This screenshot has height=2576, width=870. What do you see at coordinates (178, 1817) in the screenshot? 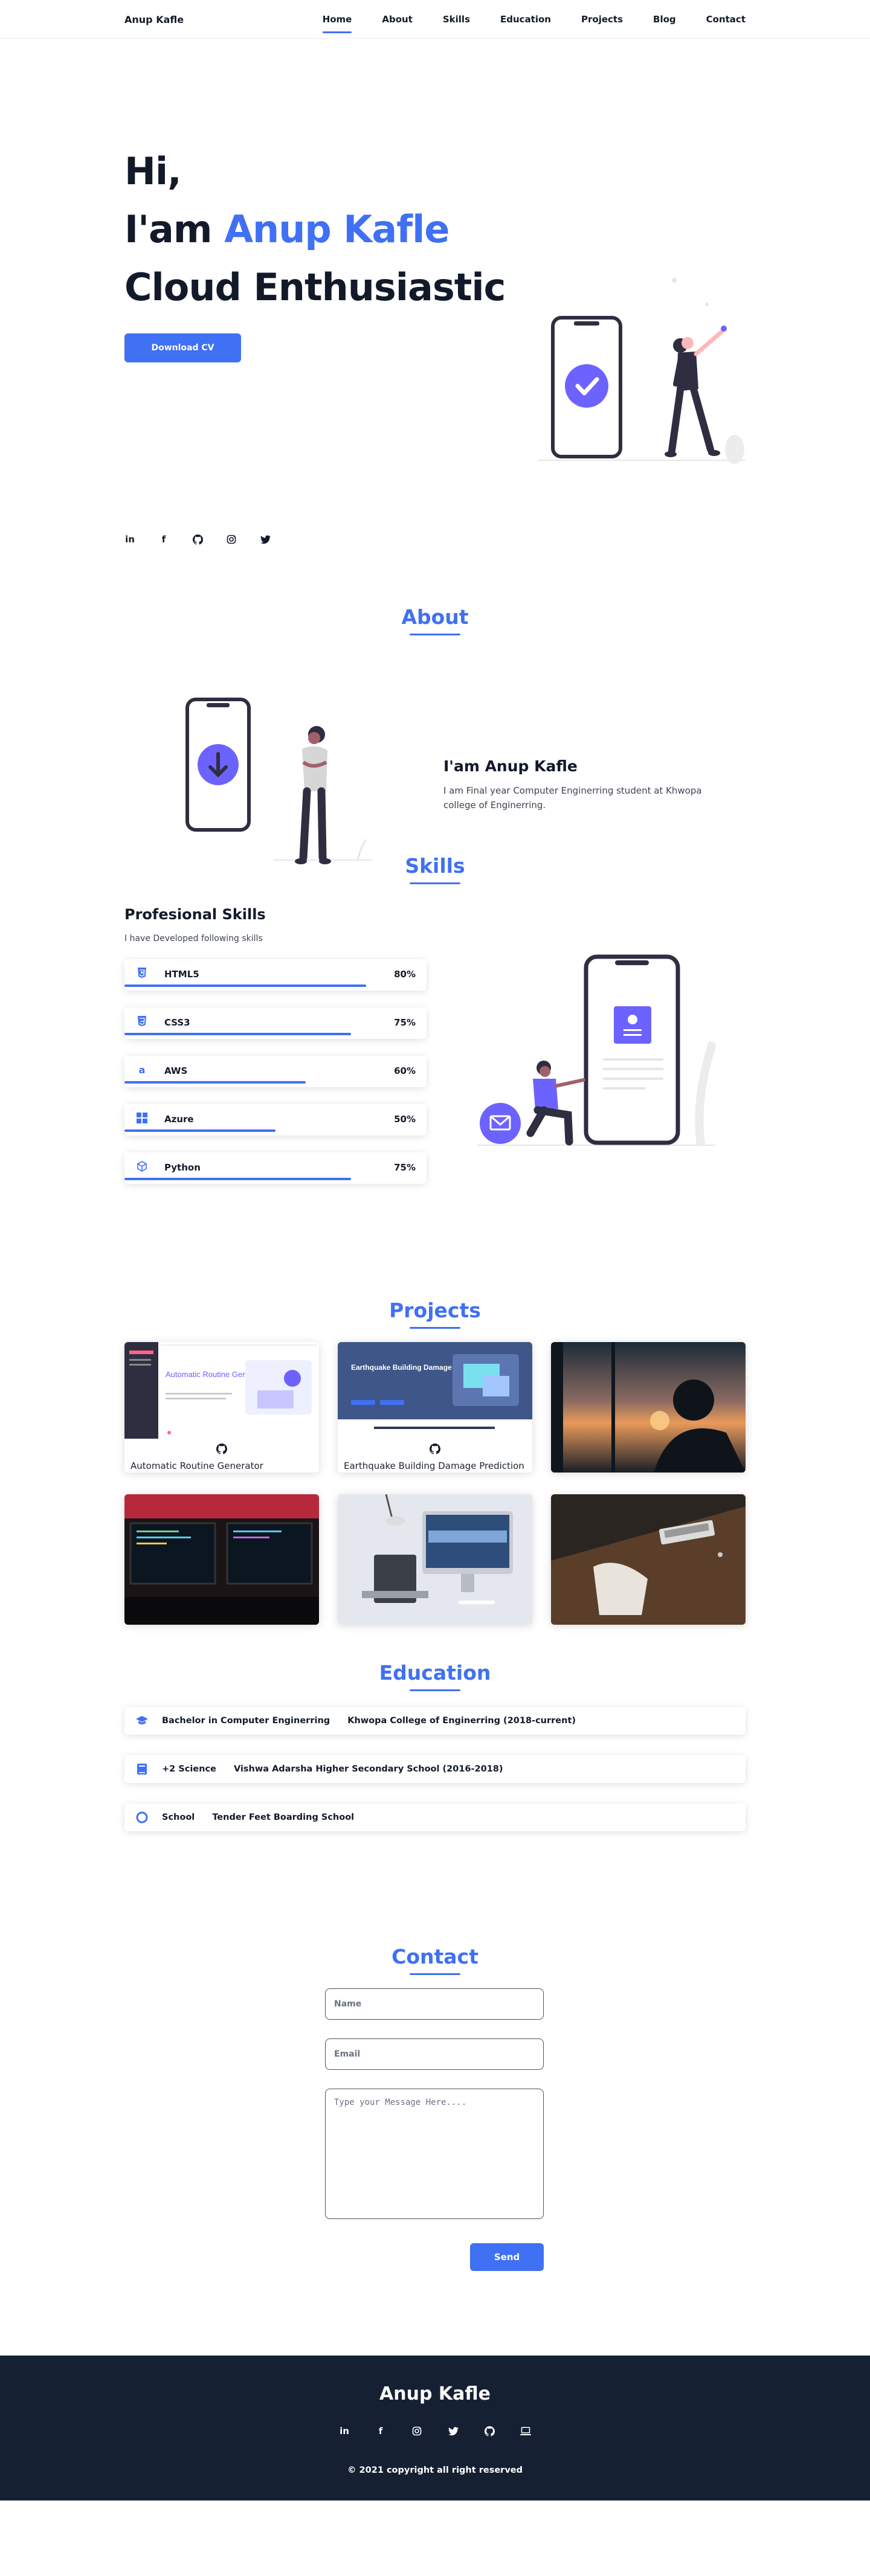
I see `education-degree: School` at bounding box center [178, 1817].